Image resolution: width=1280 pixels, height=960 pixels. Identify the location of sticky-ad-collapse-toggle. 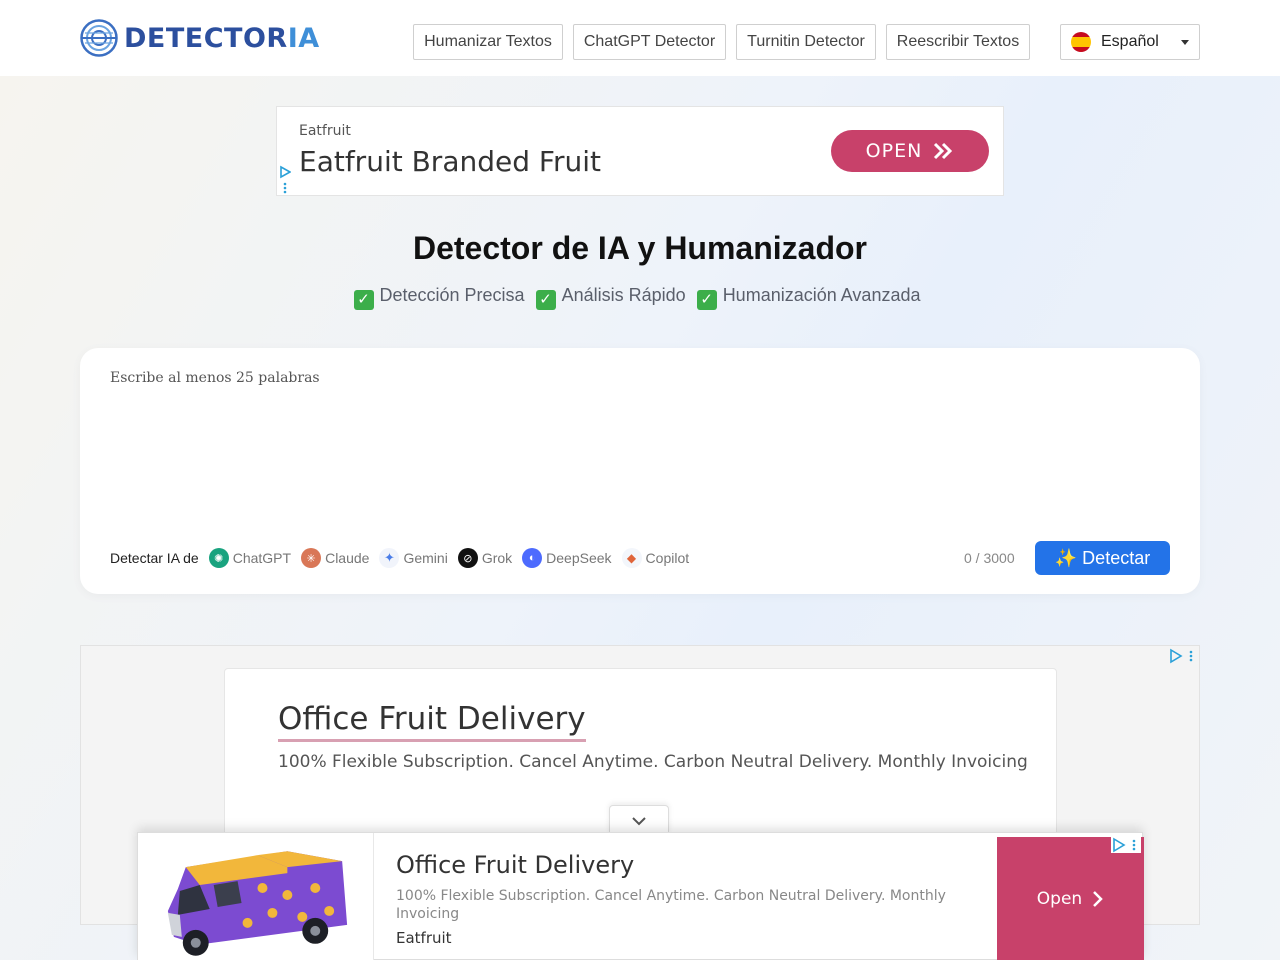
(639, 820).